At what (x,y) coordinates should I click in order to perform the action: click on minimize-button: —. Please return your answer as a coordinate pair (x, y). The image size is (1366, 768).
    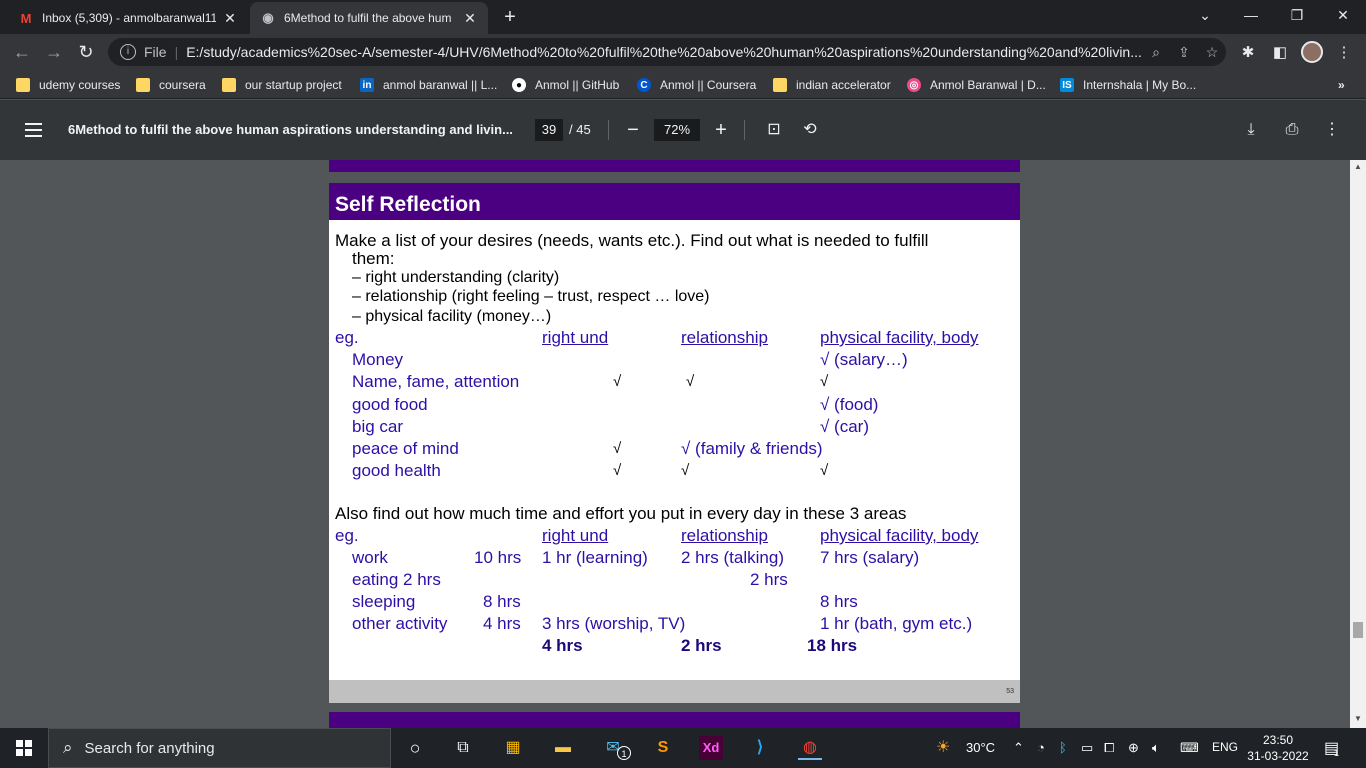
    Looking at the image, I should click on (1251, 15).